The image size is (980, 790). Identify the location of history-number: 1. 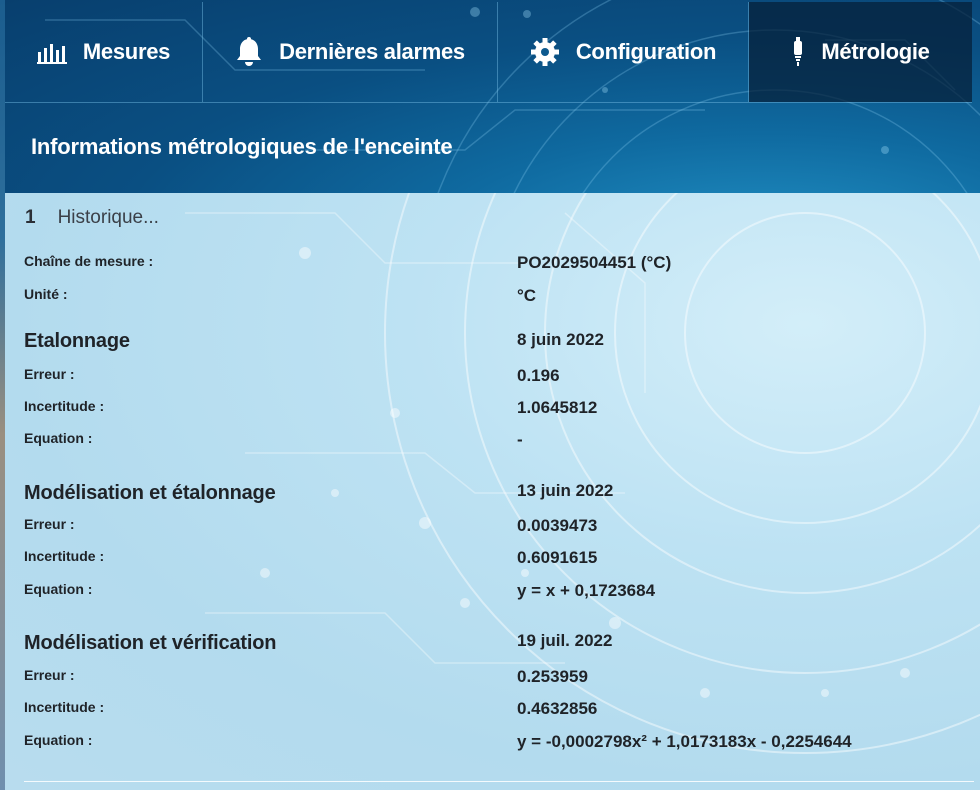
(30, 217).